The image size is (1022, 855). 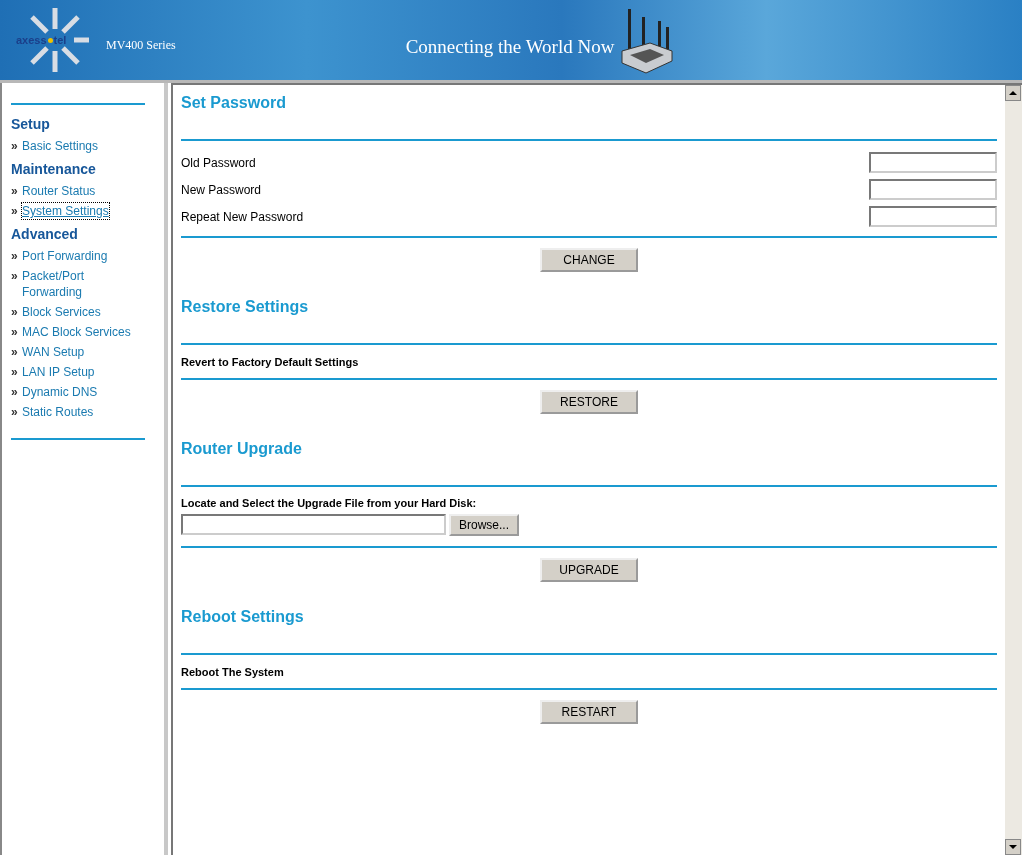 I want to click on section-title: Router Upgrade, so click(x=242, y=449).